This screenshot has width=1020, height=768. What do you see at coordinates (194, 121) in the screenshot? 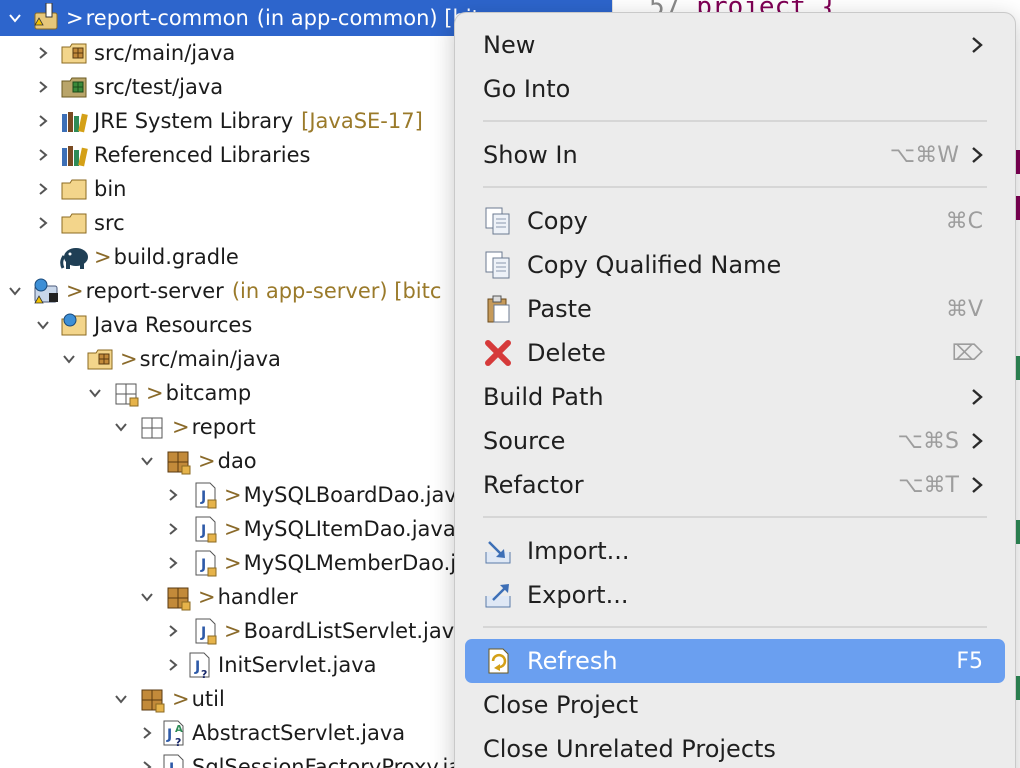
I see `tree-item-label: JRE System Library` at bounding box center [194, 121].